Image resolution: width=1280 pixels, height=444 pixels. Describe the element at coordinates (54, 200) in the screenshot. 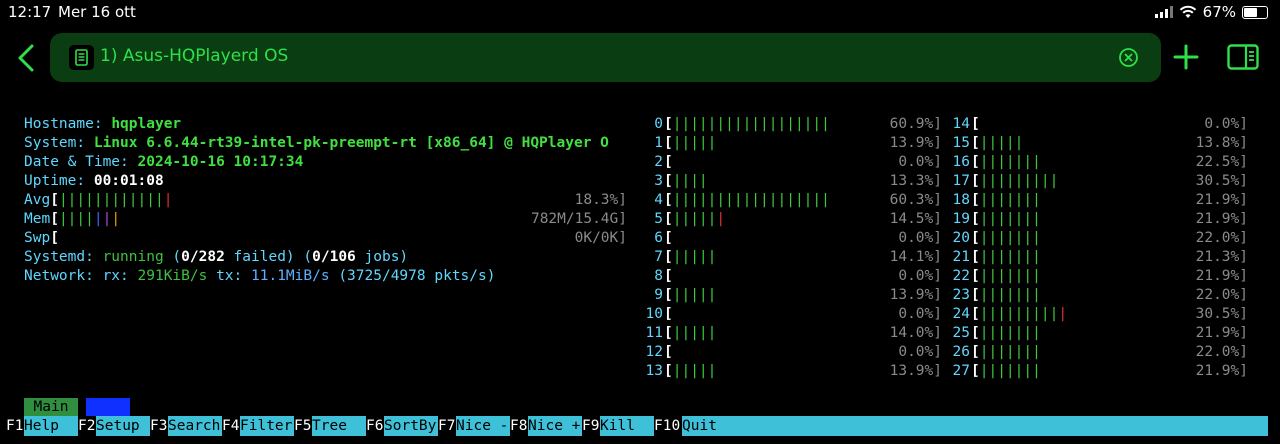

I see `avg-bracket: [` at that location.